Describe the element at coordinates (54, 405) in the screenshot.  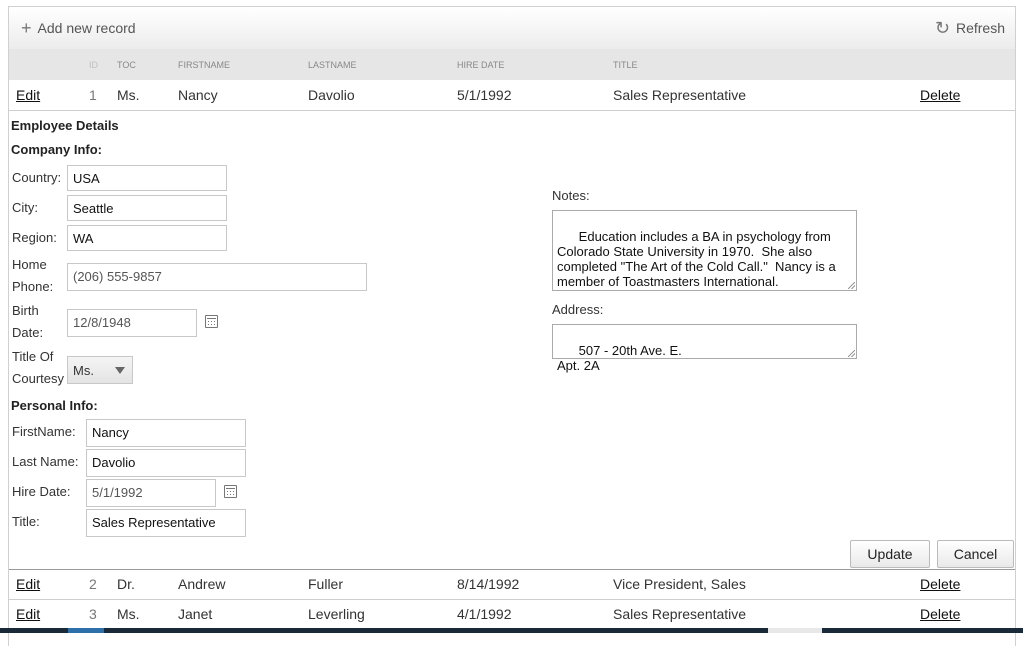
I see `personal-info-heading: Personal Info:` at that location.